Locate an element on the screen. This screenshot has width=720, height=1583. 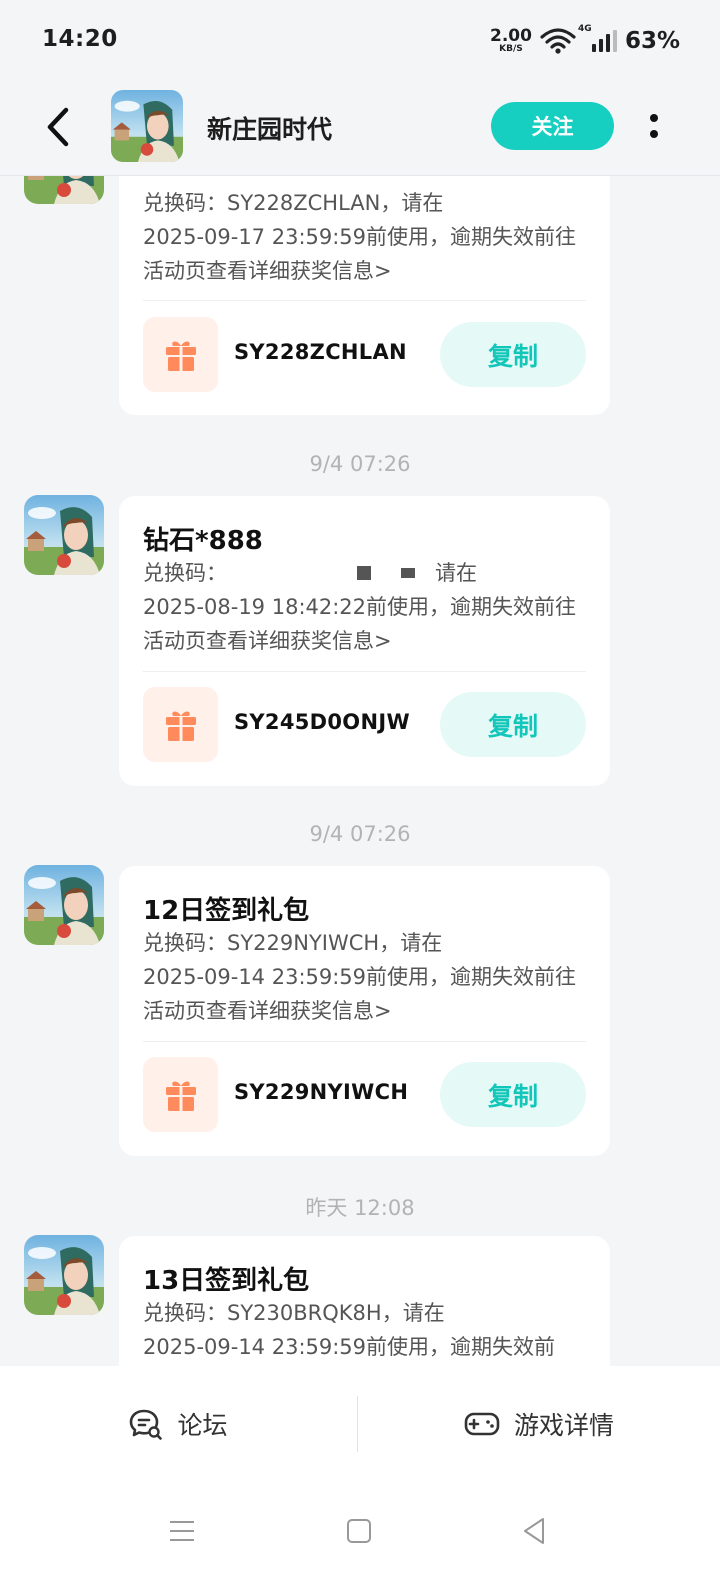
message-title: 12日签到礼包 is located at coordinates (226, 911).